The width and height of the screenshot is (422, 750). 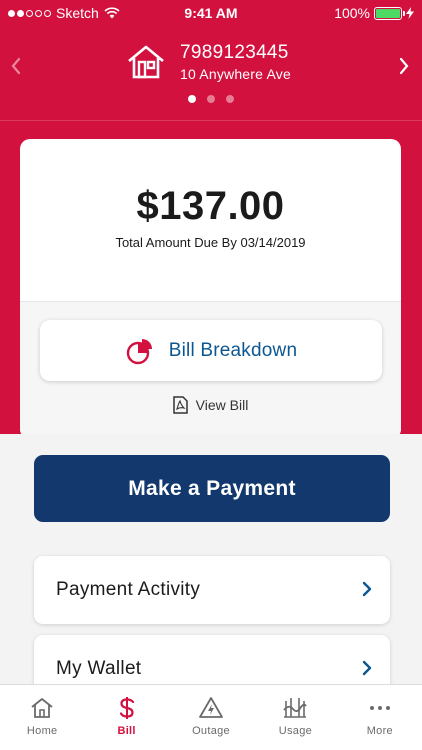 I want to click on due-date-text: Total Amount Due By 03/14/2019, so click(x=210, y=242).